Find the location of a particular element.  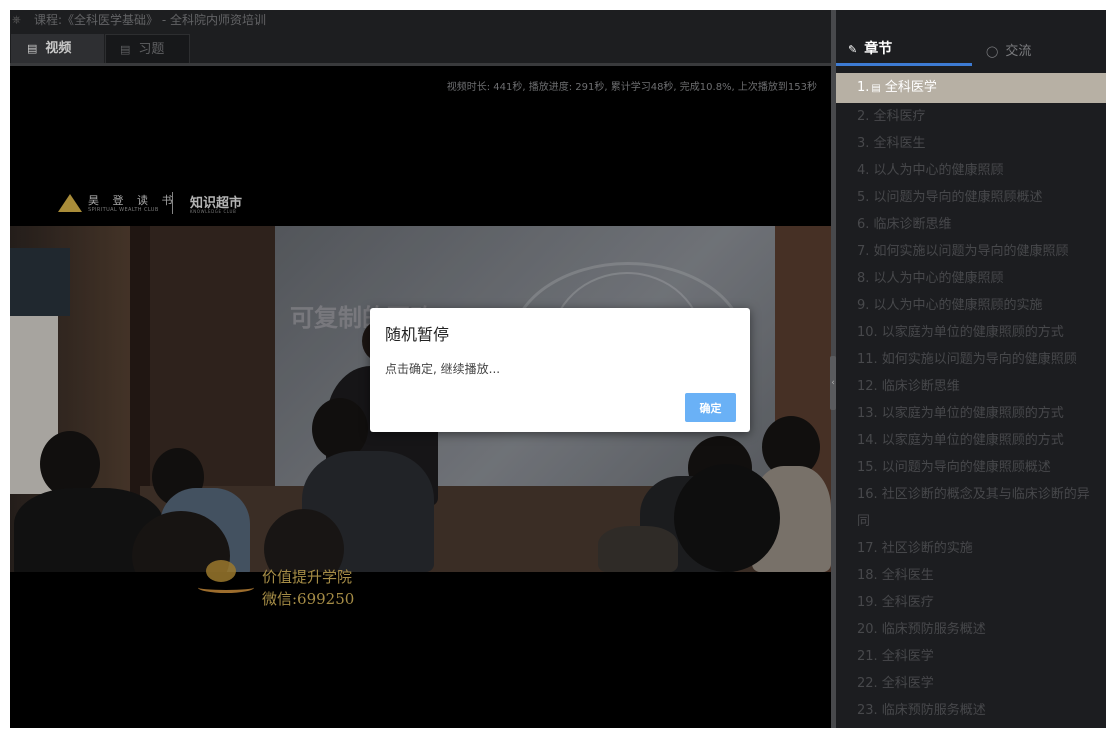

chapter-item: 12. 临床诊断思维 is located at coordinates (971, 386).